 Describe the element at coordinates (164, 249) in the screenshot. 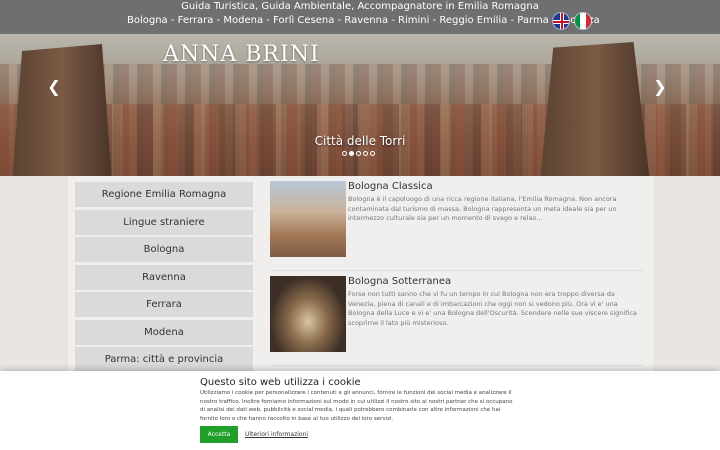

I see `sidebar-item-bologna: Bologna` at that location.